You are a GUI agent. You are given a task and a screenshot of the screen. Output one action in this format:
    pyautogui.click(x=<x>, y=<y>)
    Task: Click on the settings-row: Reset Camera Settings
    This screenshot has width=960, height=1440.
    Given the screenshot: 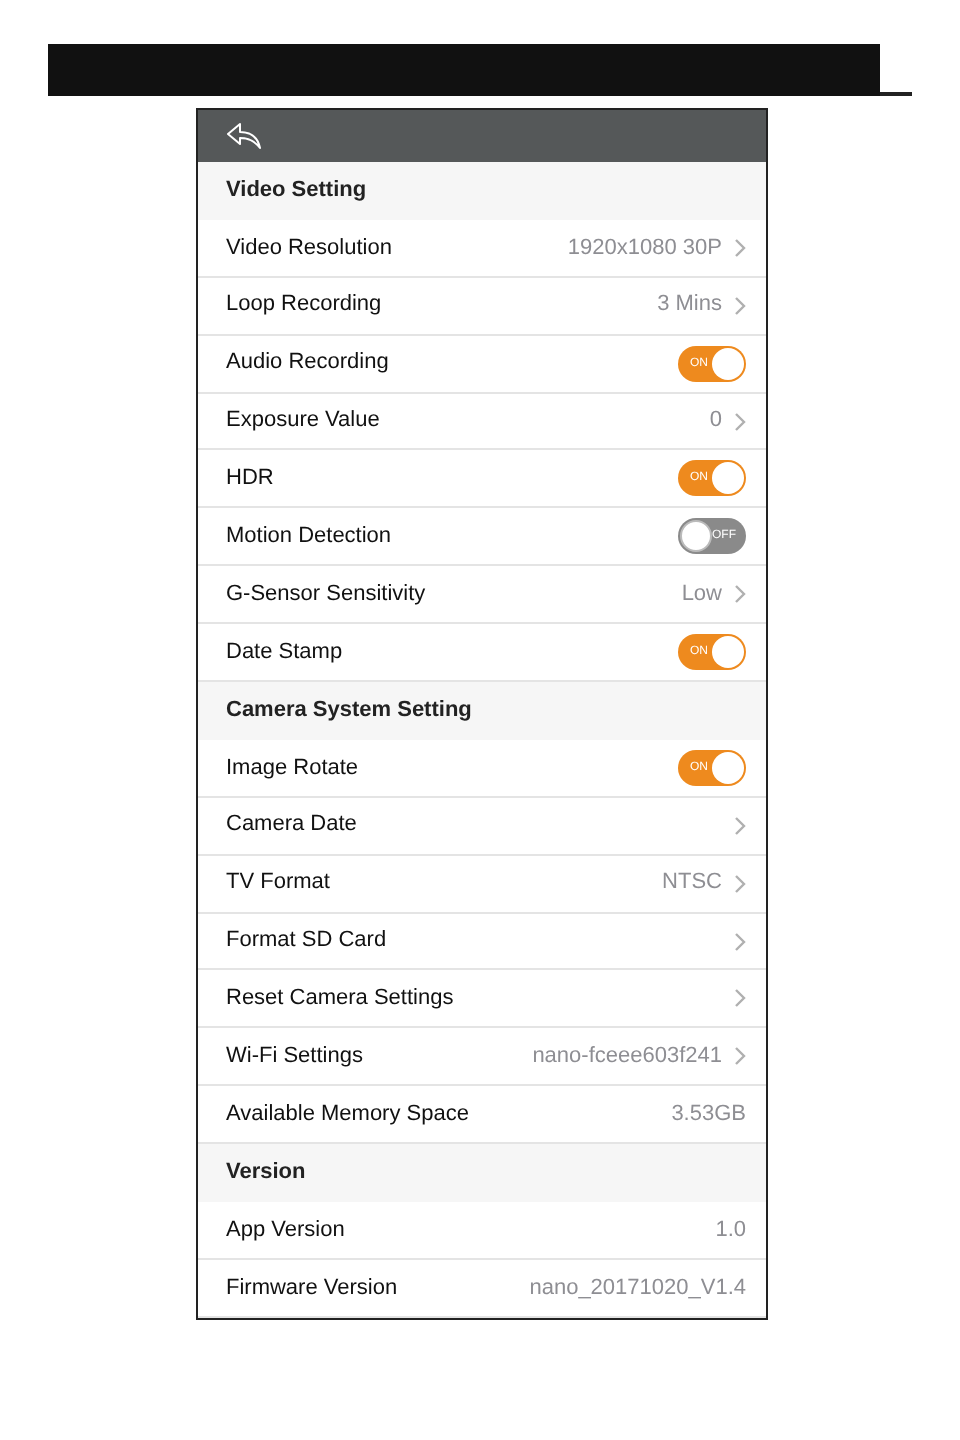 What is the action you would take?
    pyautogui.click(x=482, y=999)
    